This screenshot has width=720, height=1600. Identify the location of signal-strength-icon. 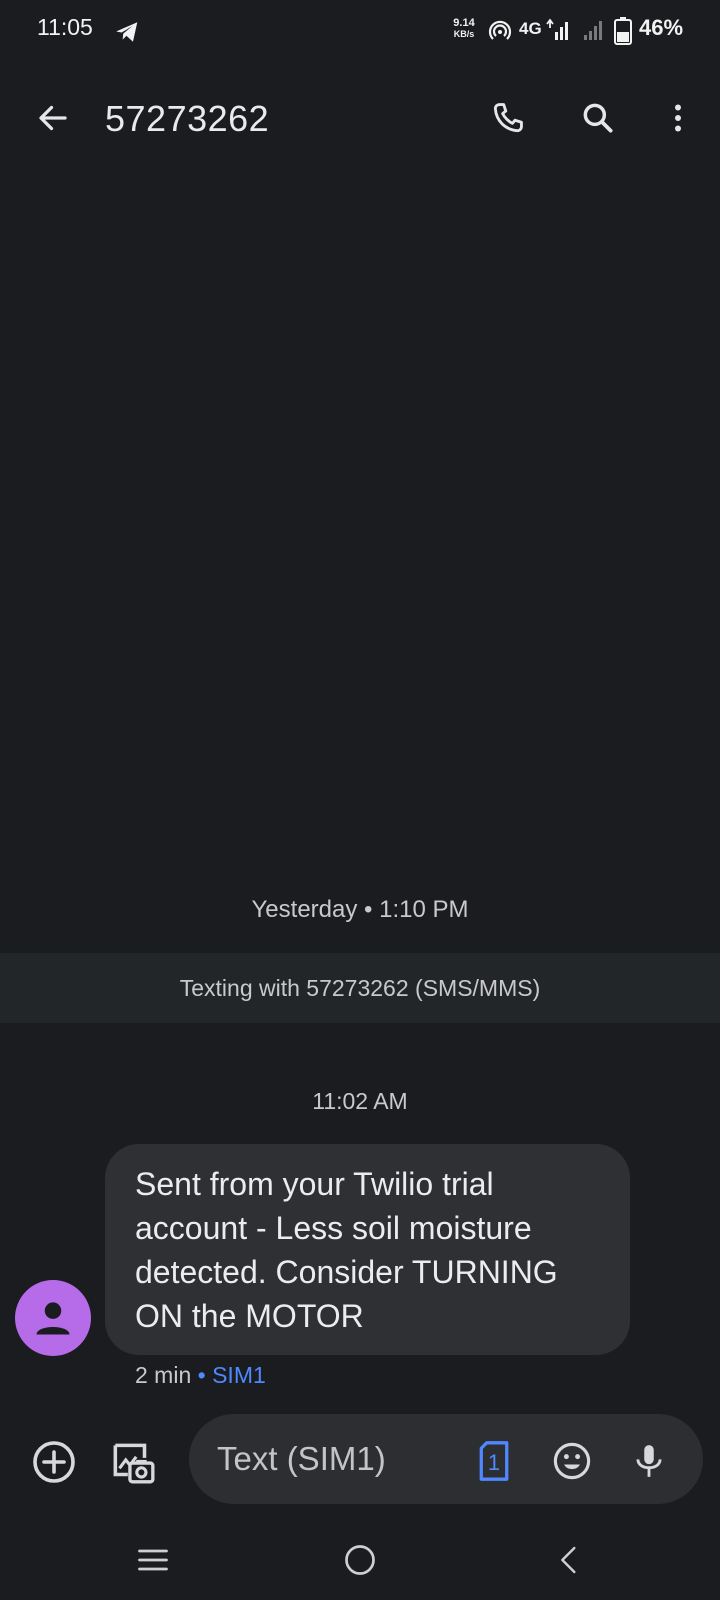
(557, 29).